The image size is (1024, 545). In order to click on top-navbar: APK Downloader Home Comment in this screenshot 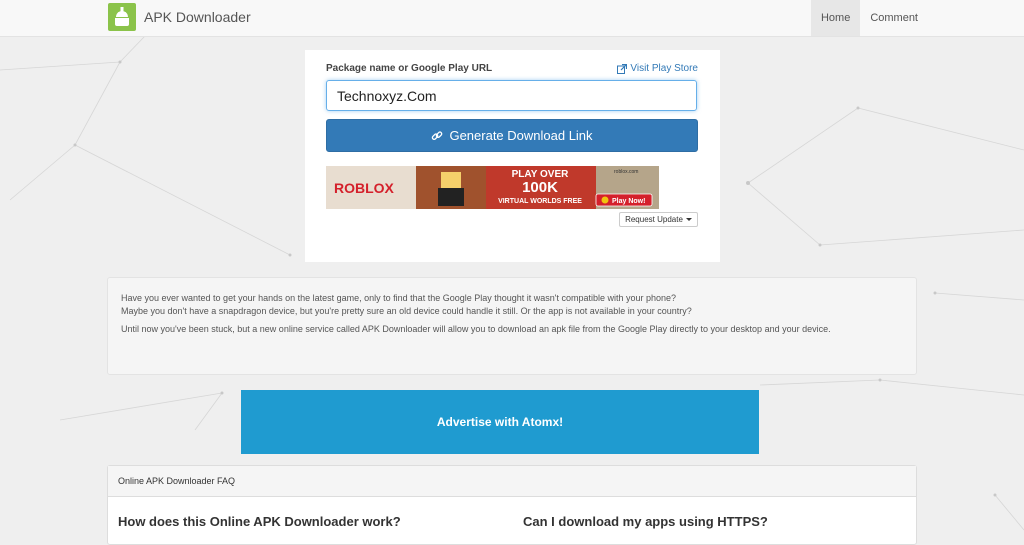, I will do `click(512, 18)`.